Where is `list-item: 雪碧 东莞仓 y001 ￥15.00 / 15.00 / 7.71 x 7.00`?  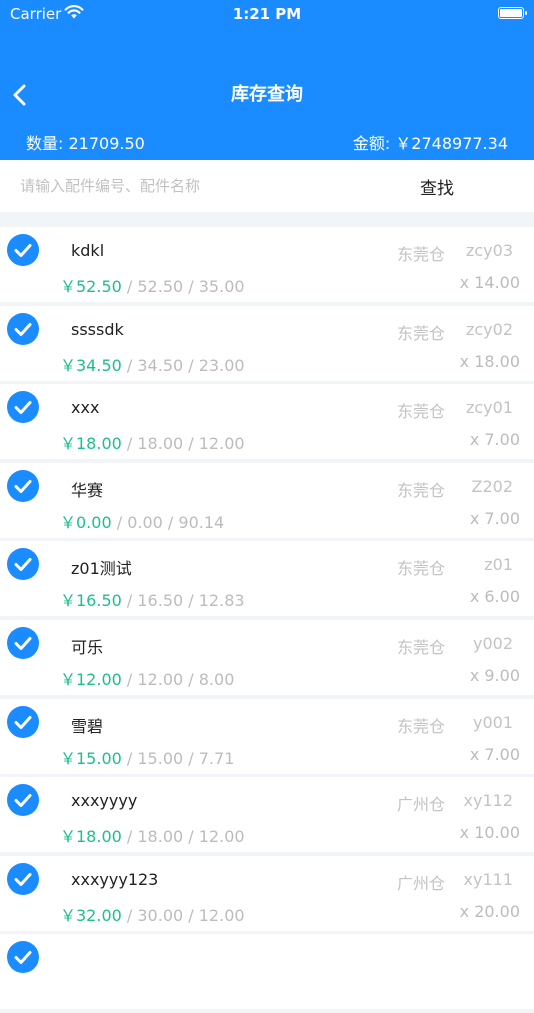
list-item: 雪碧 东莞仓 y001 ￥15.00 / 15.00 / 7.71 x 7.00 is located at coordinates (267, 736).